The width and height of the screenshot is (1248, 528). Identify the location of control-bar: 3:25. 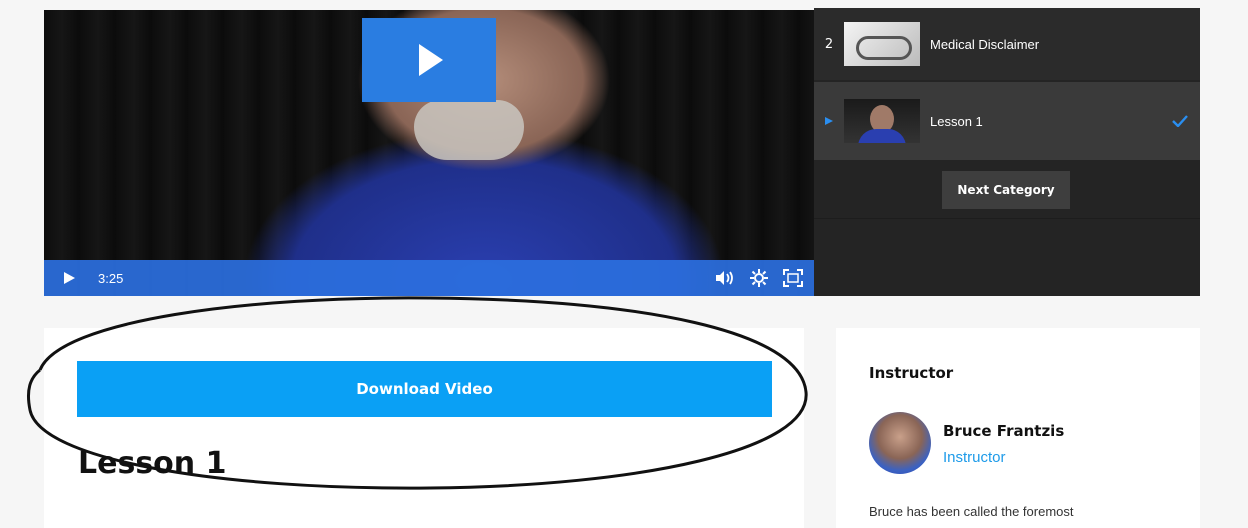
(429, 278).